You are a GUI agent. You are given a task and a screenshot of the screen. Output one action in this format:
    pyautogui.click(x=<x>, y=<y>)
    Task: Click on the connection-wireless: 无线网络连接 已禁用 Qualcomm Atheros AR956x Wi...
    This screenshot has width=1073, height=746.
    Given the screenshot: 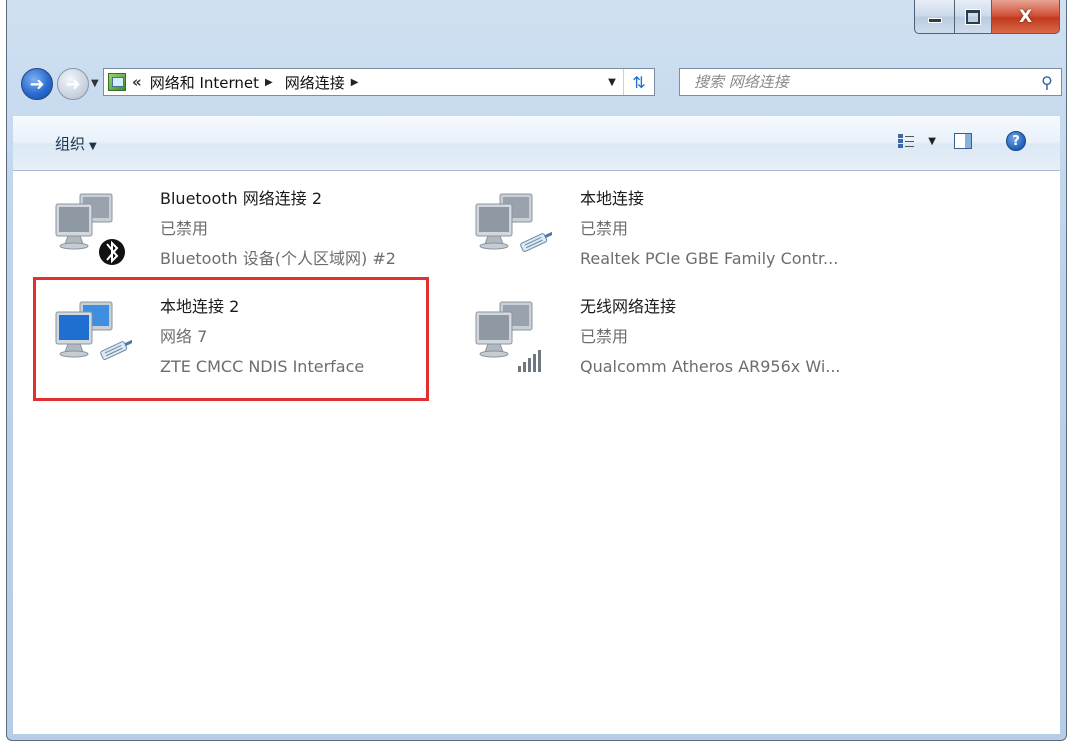 What is the action you would take?
    pyautogui.click(x=666, y=340)
    